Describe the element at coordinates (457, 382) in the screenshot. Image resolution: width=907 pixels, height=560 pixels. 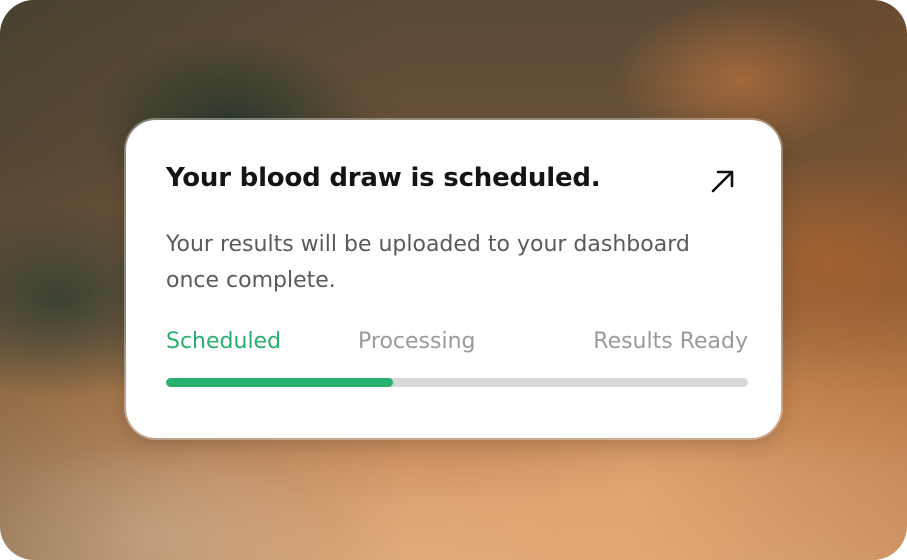
I see `progress-bar` at that location.